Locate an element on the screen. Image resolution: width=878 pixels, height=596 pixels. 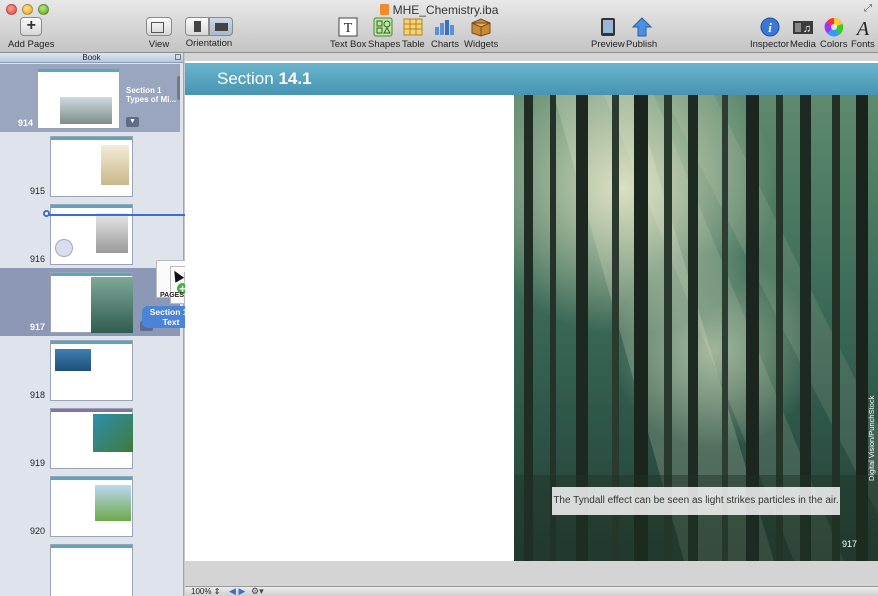
photo-credit: Digital Vision/PunchStock is located at coordinates (871, 438).